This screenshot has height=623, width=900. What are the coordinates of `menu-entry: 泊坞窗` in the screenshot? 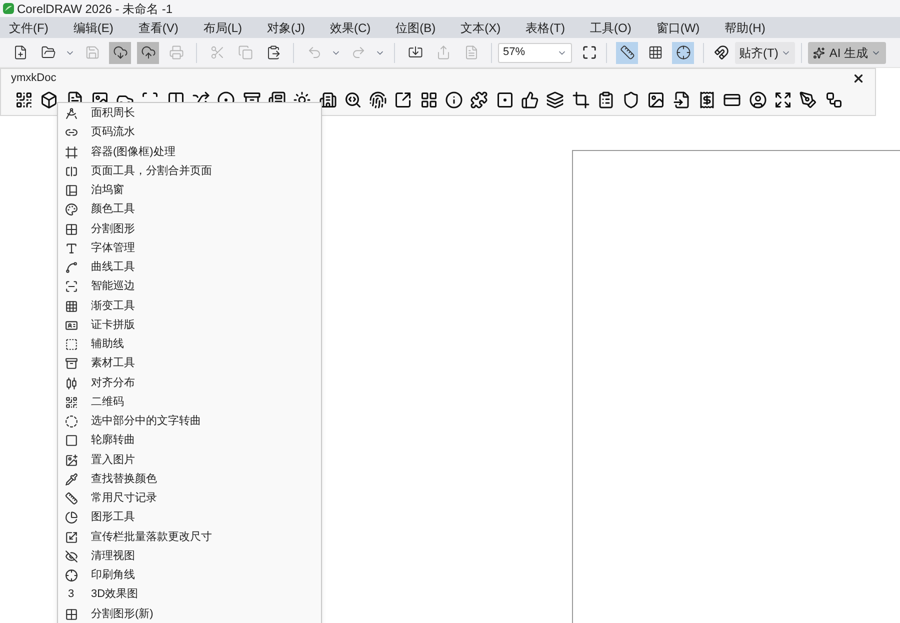 It's located at (189, 190).